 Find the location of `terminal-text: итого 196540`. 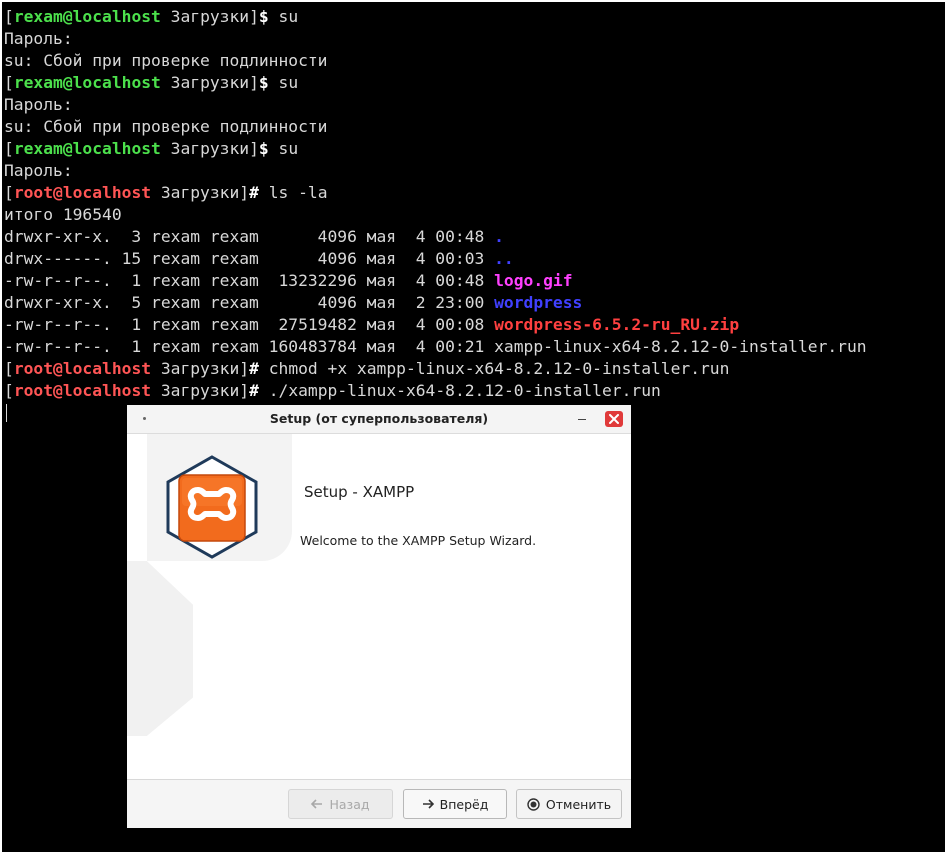

terminal-text: итого 196540 is located at coordinates (63, 214).